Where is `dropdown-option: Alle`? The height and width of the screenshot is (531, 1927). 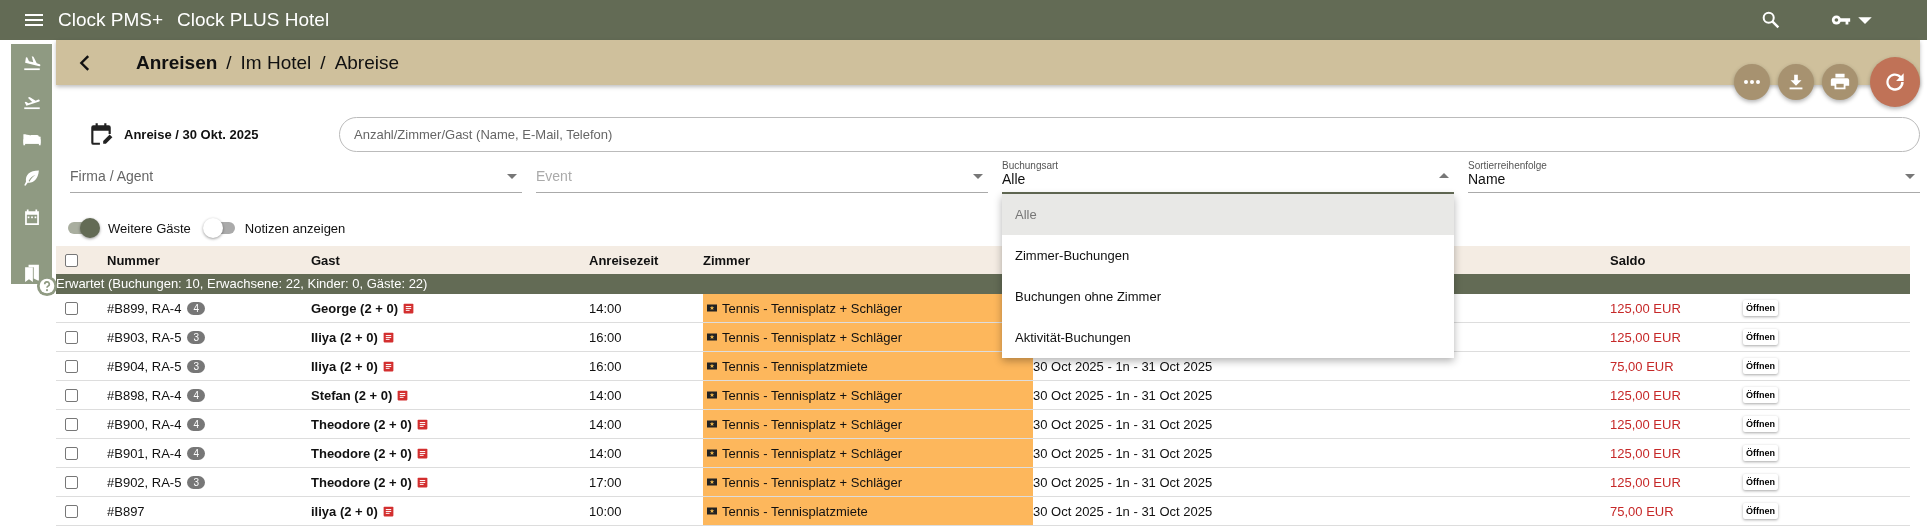 dropdown-option: Alle is located at coordinates (1228, 214).